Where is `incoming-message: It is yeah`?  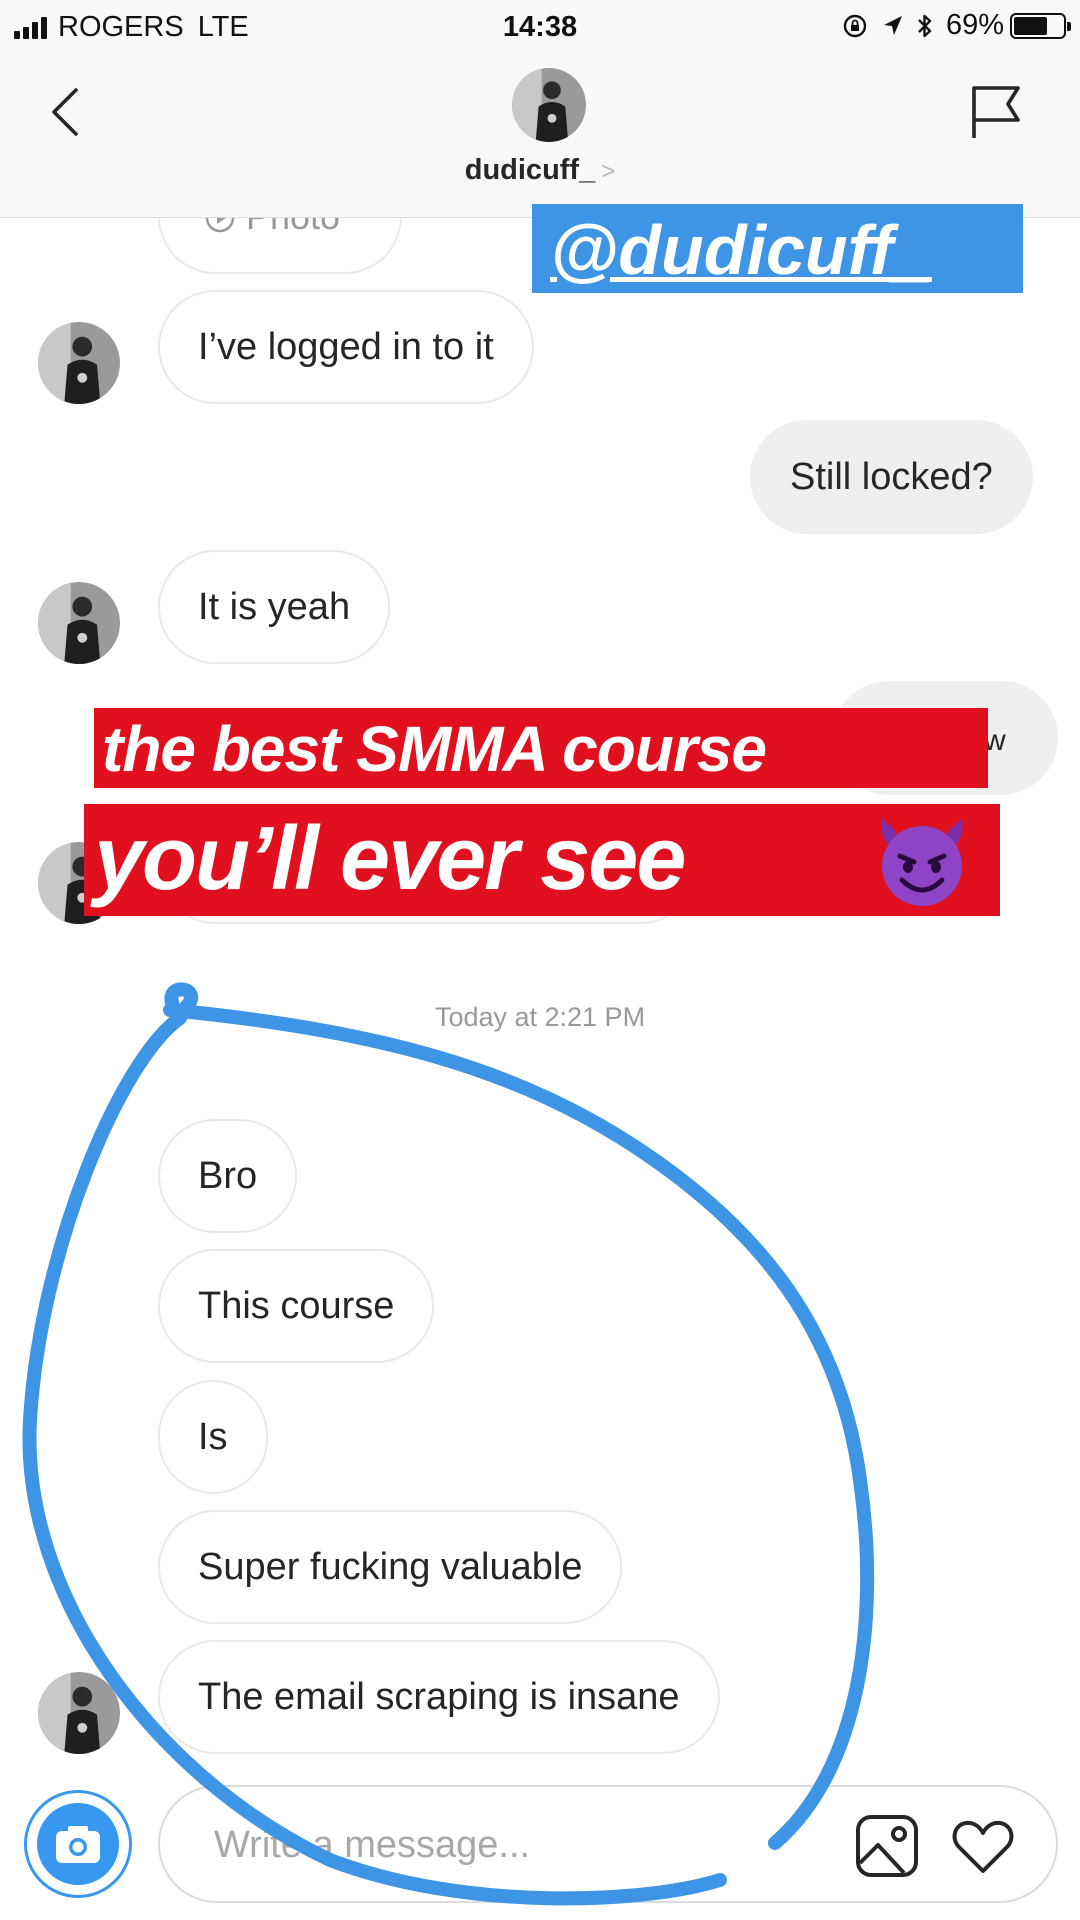 incoming-message: It is yeah is located at coordinates (274, 607).